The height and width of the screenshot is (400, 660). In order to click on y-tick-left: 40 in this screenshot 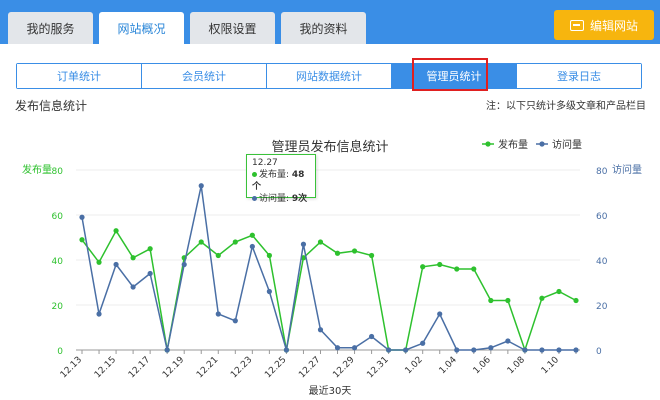, I will do `click(58, 262)`.